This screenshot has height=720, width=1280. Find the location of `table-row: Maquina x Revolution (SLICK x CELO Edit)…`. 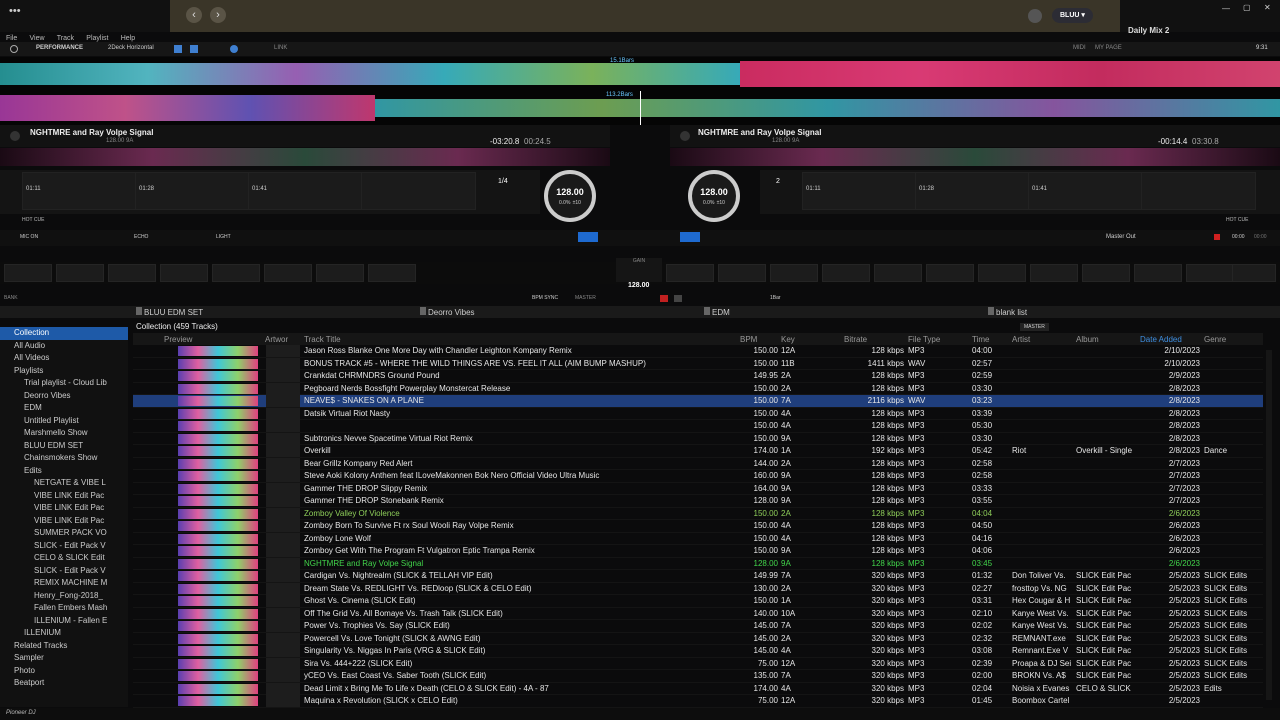

table-row: Maquina x Revolution (SLICK x CELO Edit)… is located at coordinates (698, 701).